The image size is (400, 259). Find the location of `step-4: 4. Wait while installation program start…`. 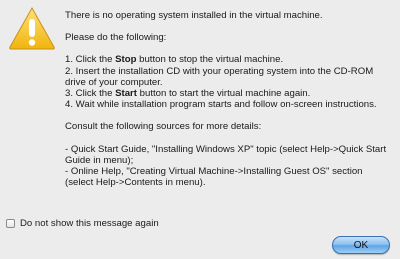

step-4: 4. Wait while installation program start… is located at coordinates (221, 105).